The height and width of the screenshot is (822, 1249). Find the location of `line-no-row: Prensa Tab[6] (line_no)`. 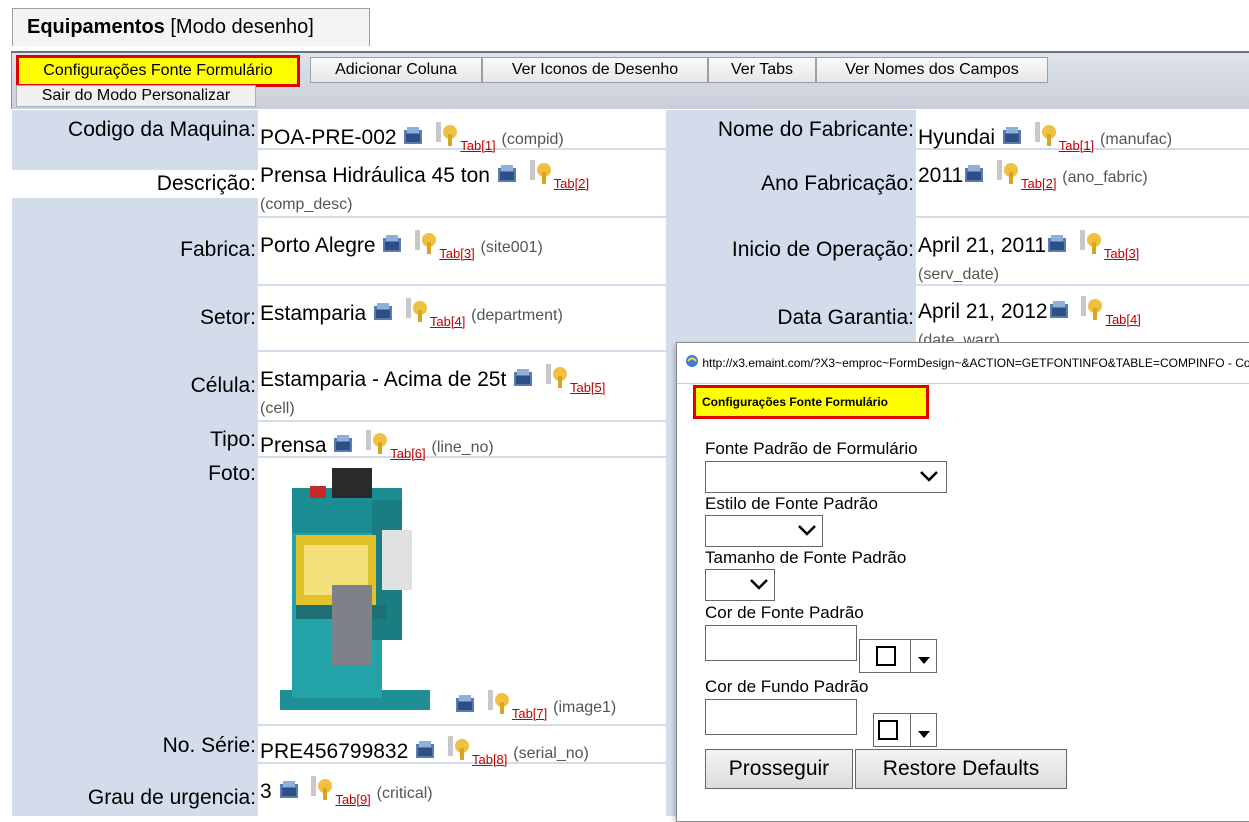

line-no-row: Prensa Tab[6] (line_no) is located at coordinates (377, 444).